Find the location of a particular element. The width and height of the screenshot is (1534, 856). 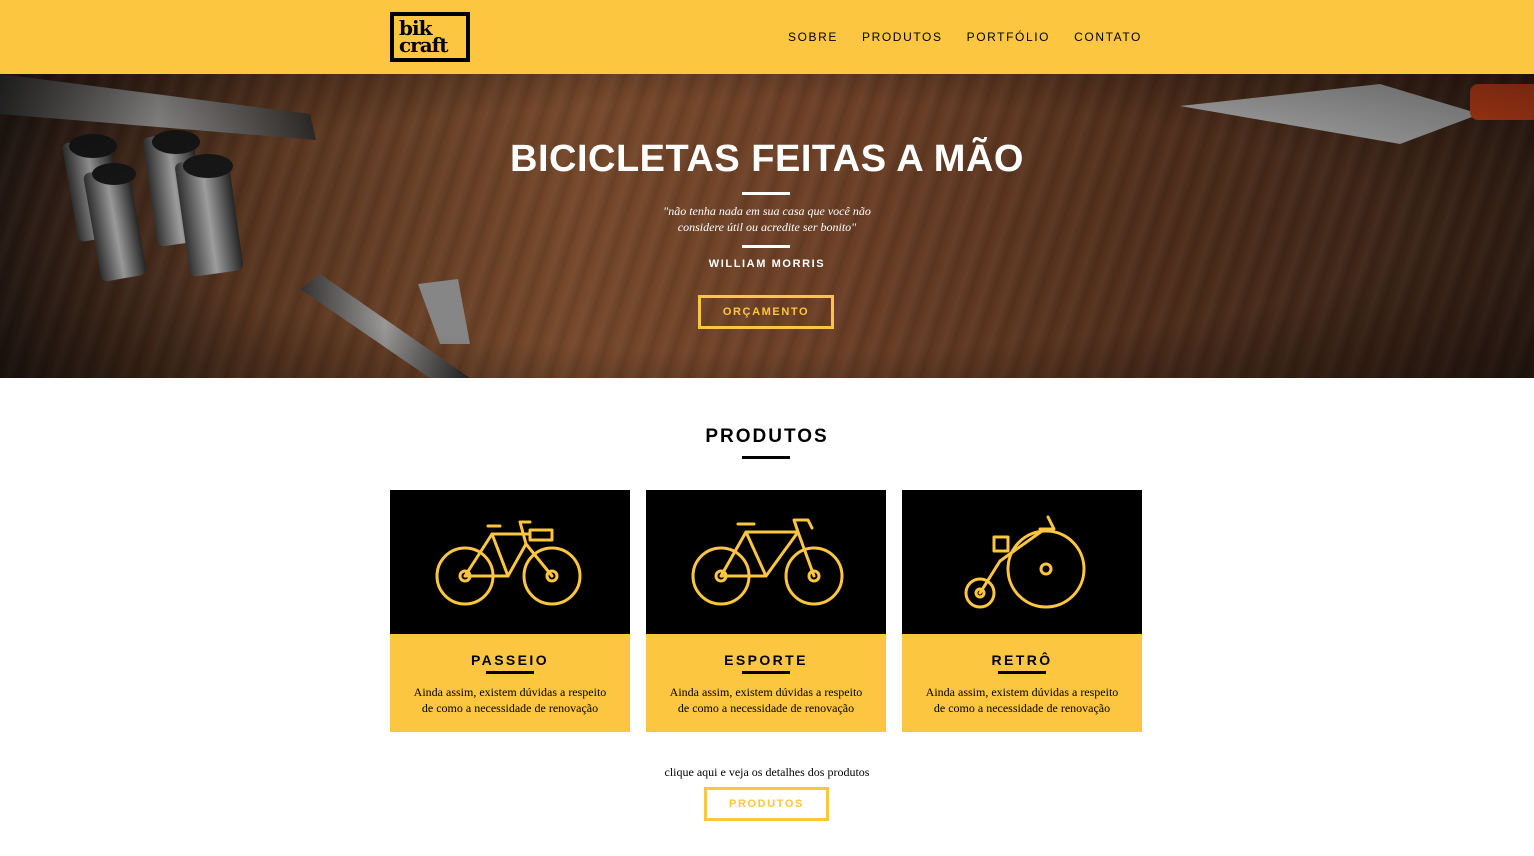

penny-farthing-icon is located at coordinates (1025, 562).